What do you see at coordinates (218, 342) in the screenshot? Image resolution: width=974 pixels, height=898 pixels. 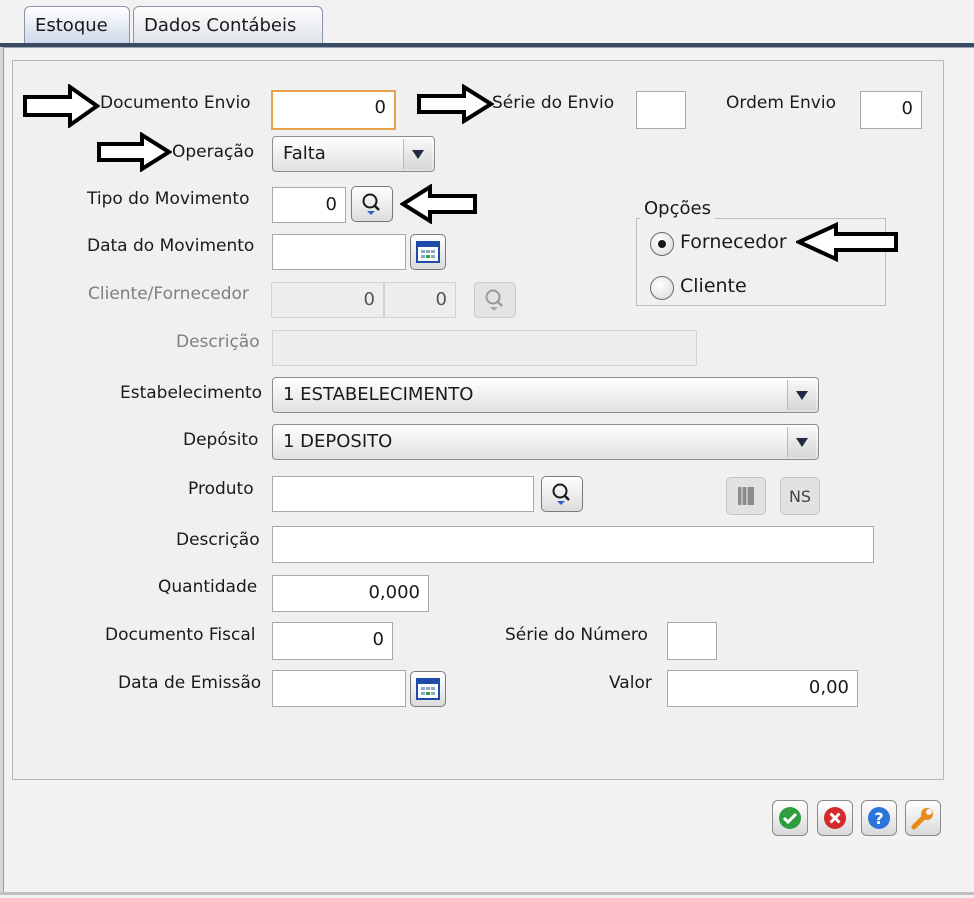 I see `descricao-cliente-label: Descrição` at bounding box center [218, 342].